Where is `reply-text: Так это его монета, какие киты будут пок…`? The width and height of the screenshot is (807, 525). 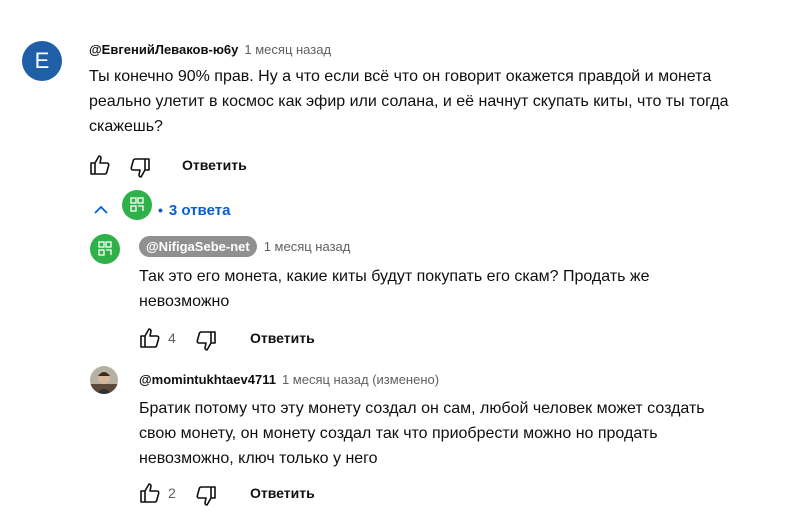 reply-text: Так это его монета, какие киты будут пок… is located at coordinates (464, 289).